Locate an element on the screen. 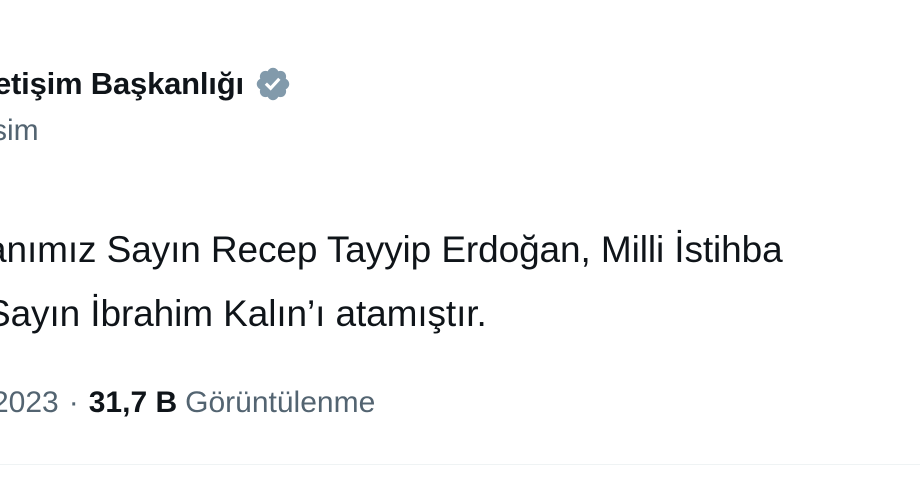 The width and height of the screenshot is (920, 480). author-row: etişim Başkanlığı is located at coordinates (146, 84).